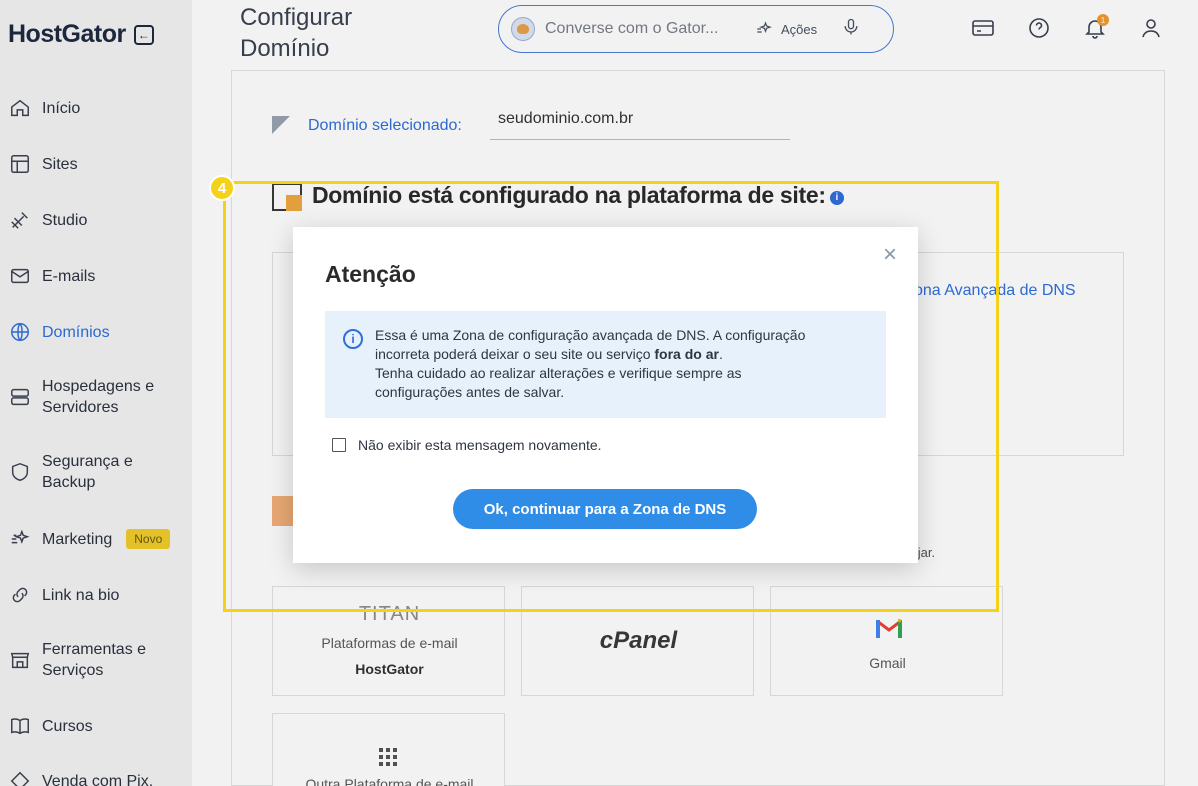 This screenshot has height=786, width=1198. What do you see at coordinates (686, 354) in the screenshot?
I see `alert-emphasis: fora do ar` at bounding box center [686, 354].